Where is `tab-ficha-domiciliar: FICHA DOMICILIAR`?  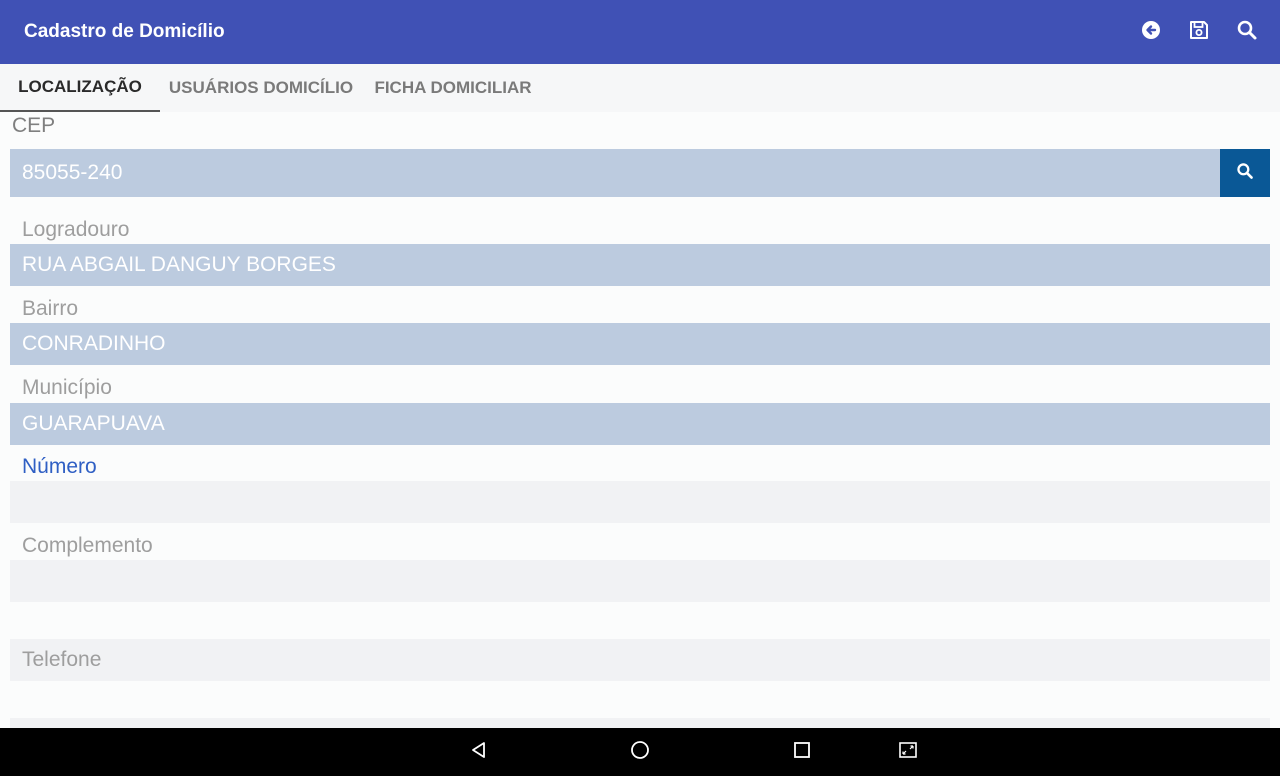 tab-ficha-domiciliar: FICHA DOMICILIAR is located at coordinates (453, 88).